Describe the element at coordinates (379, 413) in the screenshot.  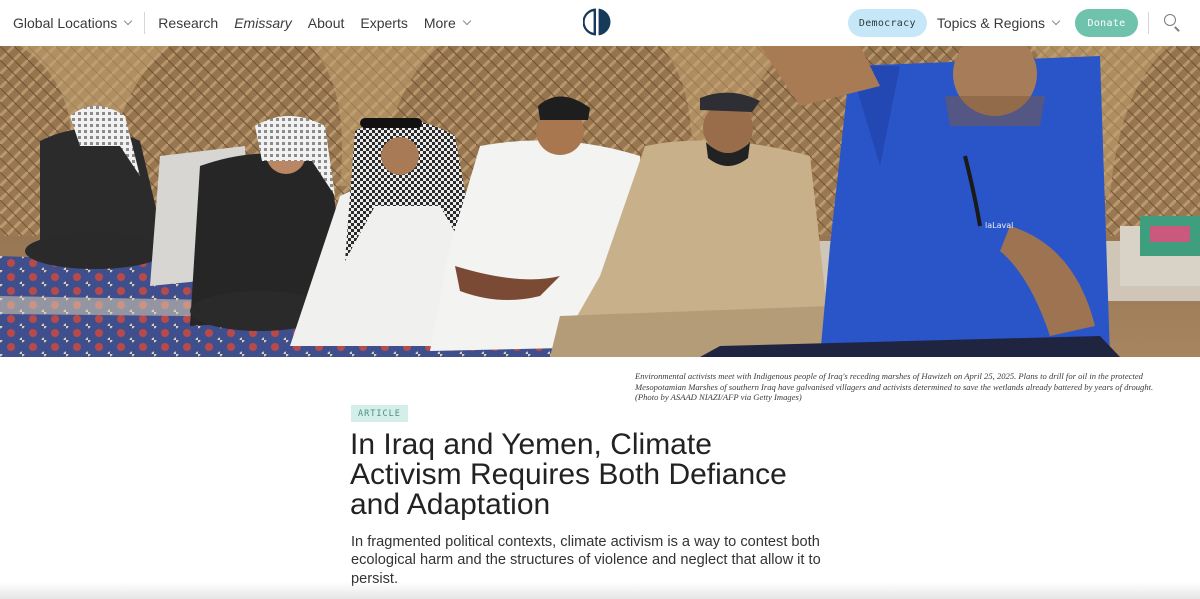
I see `article-type-badge: ARTICLE` at that location.